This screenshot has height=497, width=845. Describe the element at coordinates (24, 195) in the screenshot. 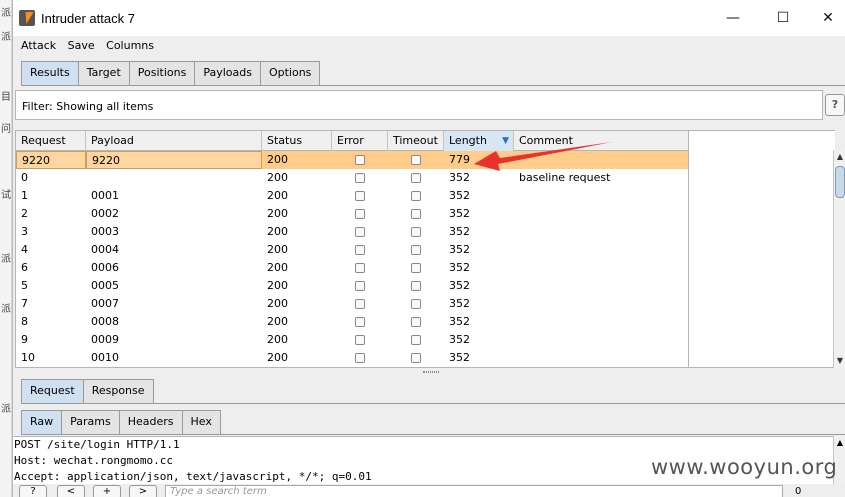

I see `cell-request: 1` at that location.